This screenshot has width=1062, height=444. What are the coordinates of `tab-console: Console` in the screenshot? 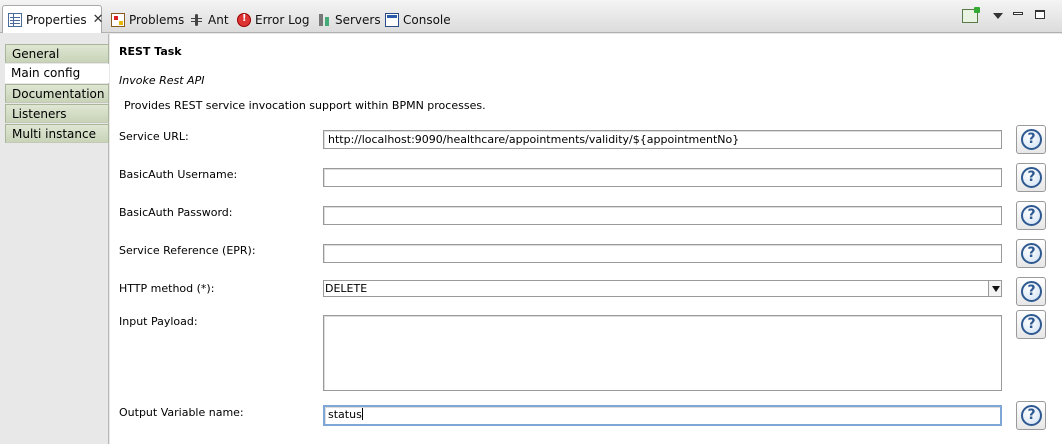 It's located at (418, 19).